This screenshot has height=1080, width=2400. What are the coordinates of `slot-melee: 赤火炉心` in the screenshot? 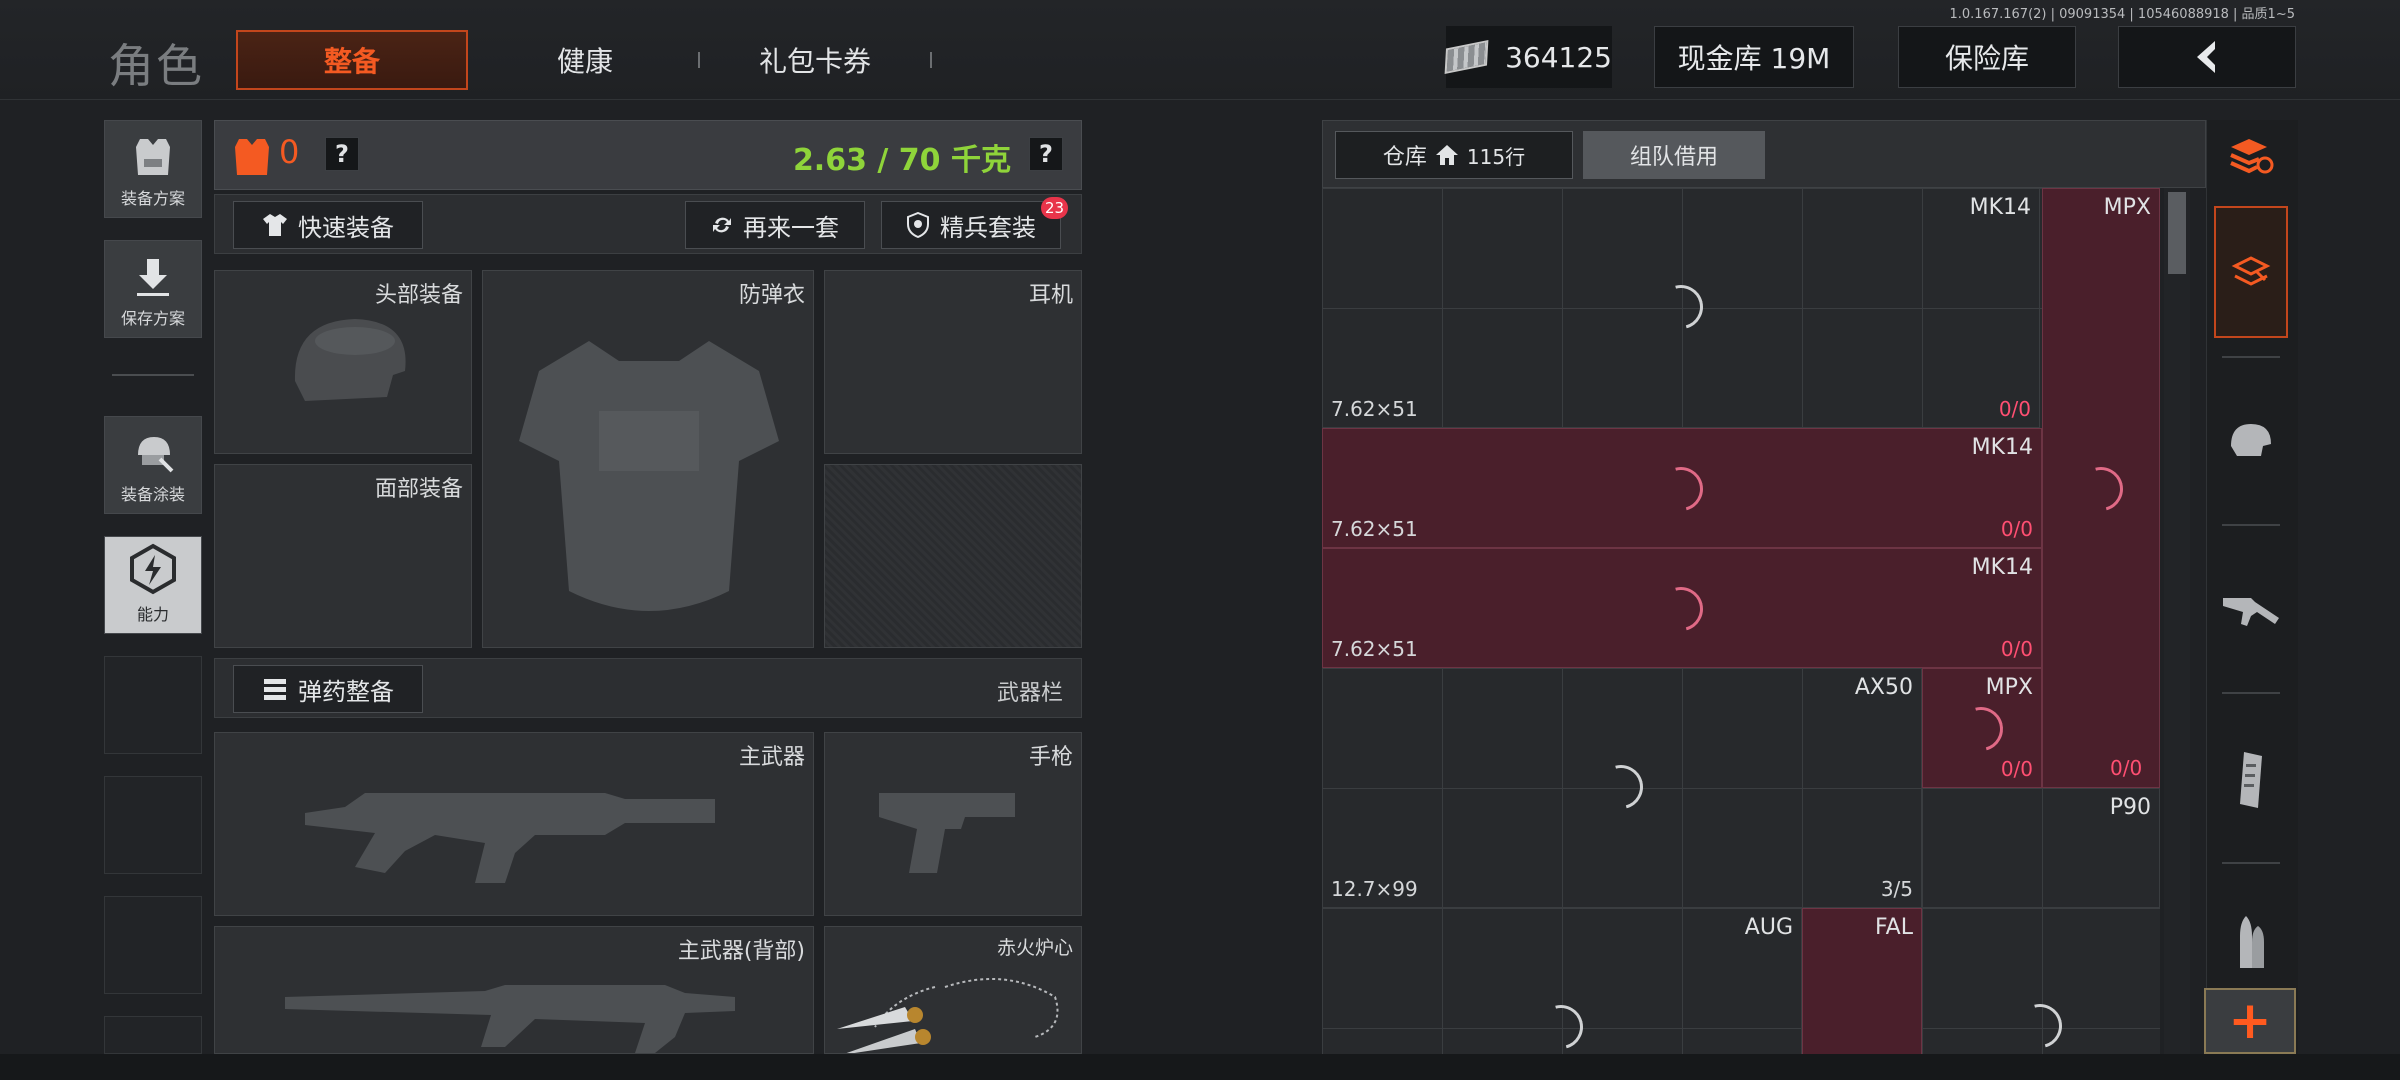 It's located at (953, 990).